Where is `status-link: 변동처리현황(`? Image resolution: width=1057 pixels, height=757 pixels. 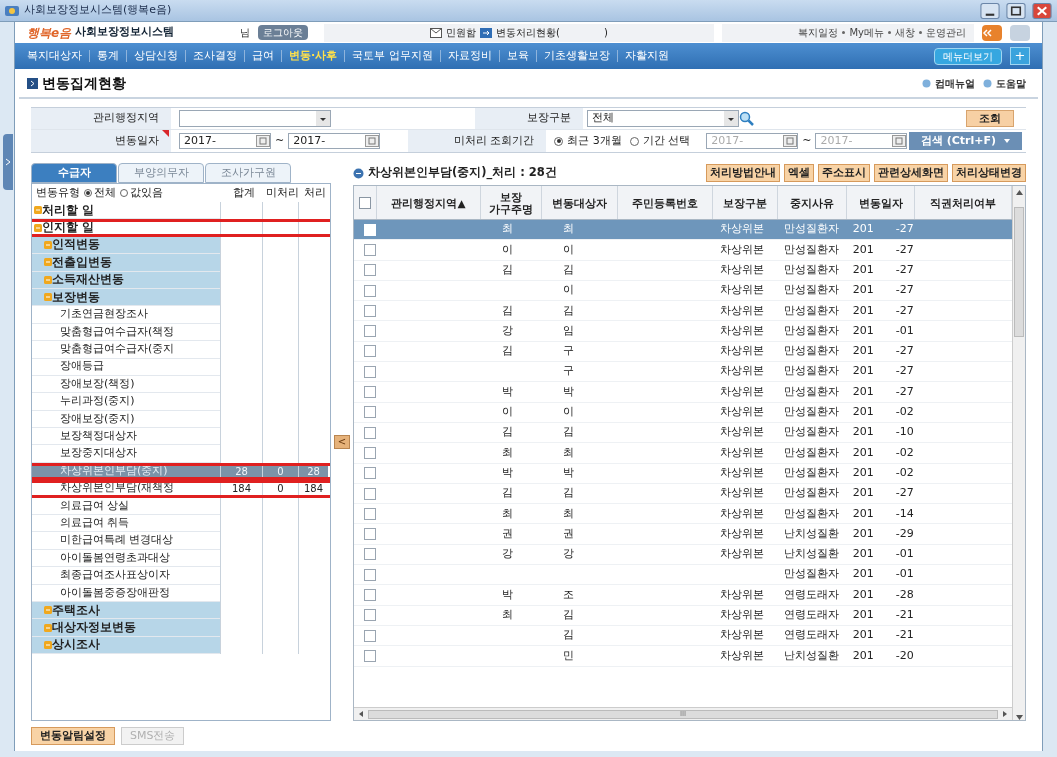 status-link: 변동처리현황( is located at coordinates (528, 32).